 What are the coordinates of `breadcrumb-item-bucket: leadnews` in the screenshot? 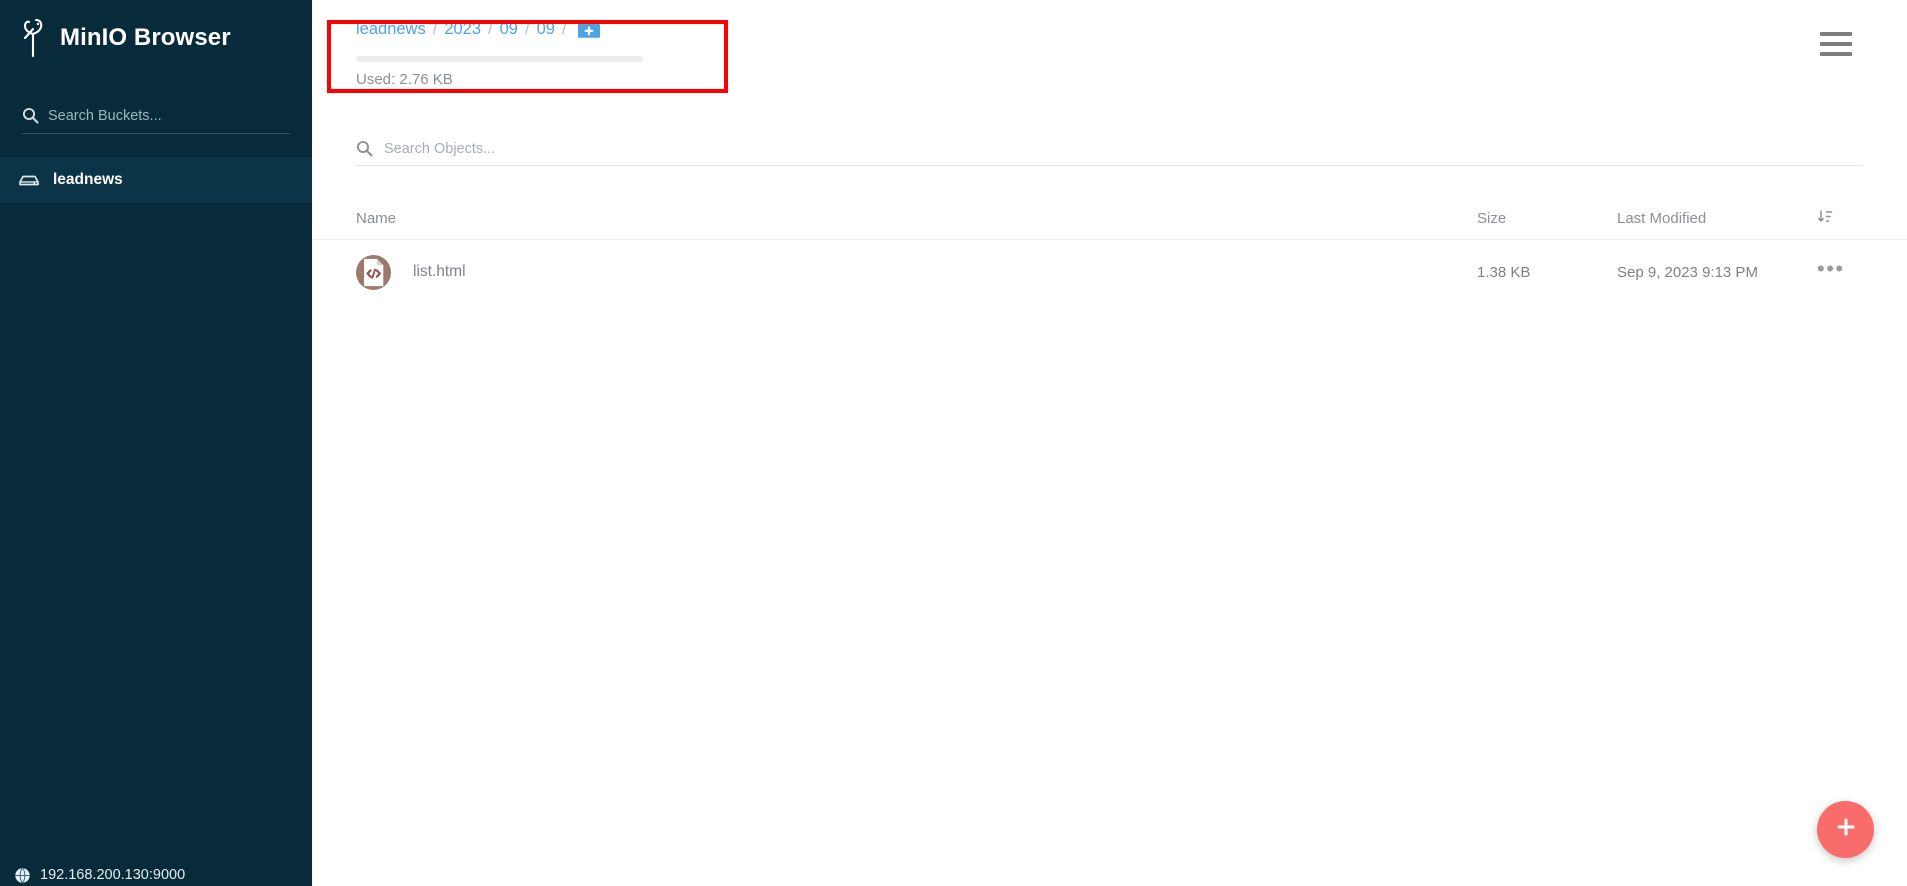 It's located at (391, 29).